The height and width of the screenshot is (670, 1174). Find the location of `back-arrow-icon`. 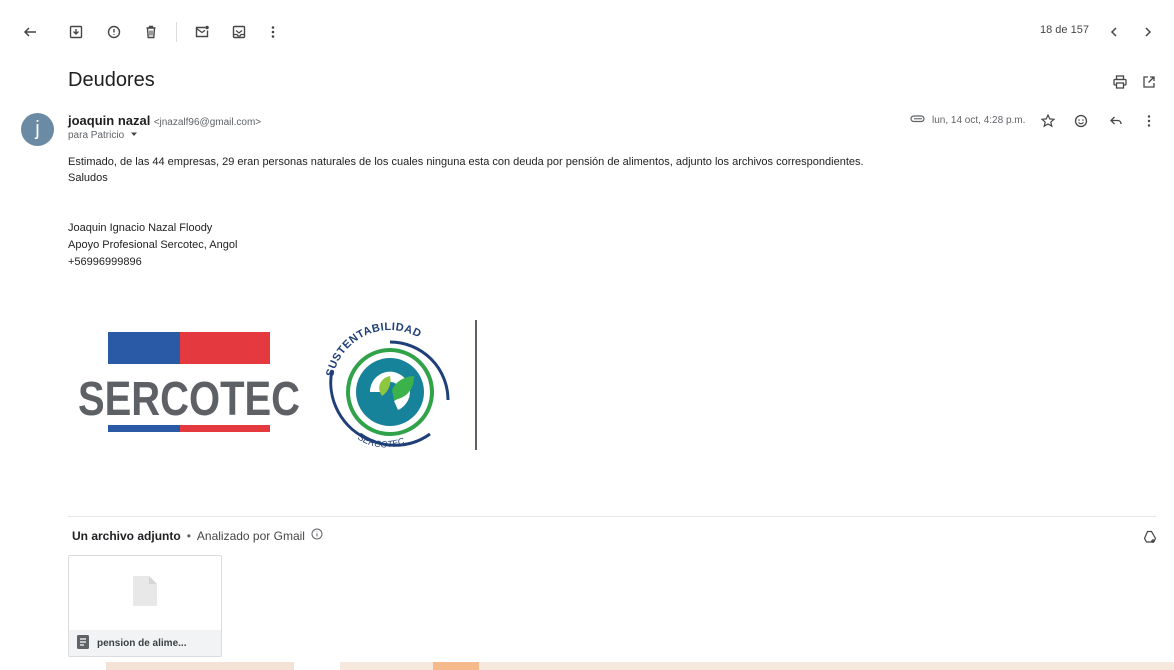

back-arrow-icon is located at coordinates (30, 32).